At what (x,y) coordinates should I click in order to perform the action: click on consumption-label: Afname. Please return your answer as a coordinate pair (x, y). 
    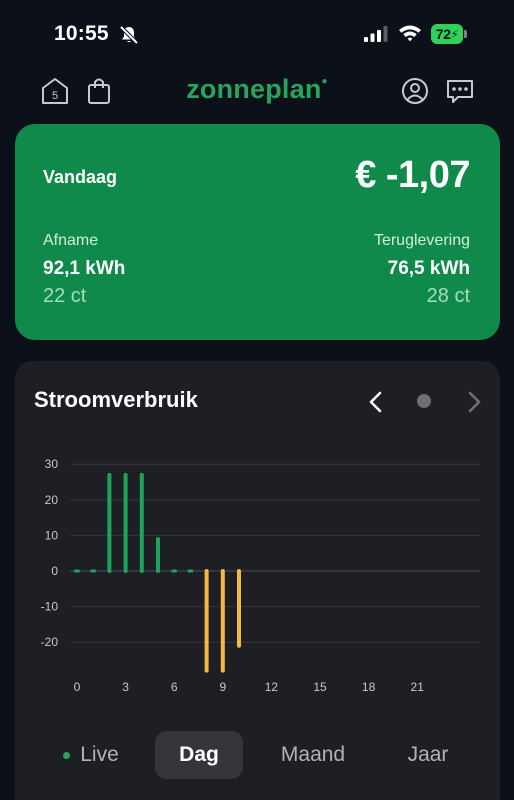
    Looking at the image, I should click on (71, 240).